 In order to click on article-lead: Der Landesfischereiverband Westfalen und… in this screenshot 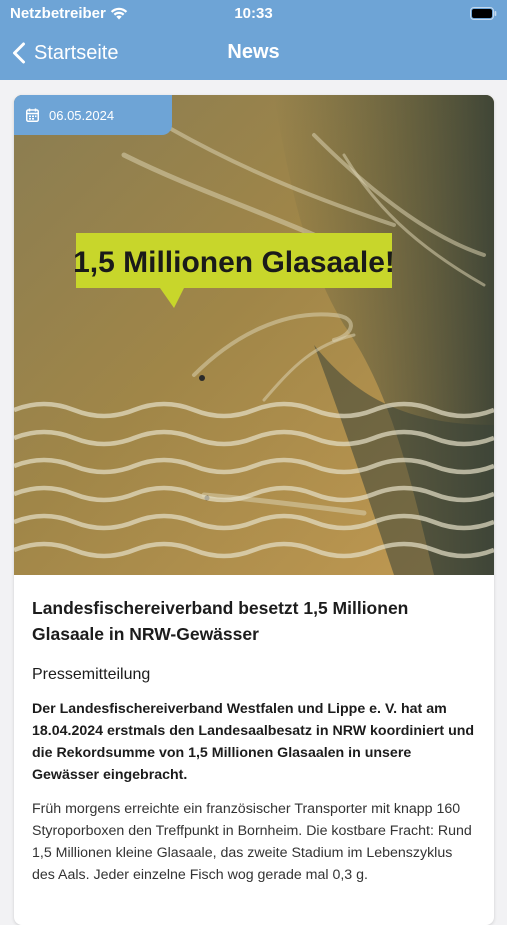, I will do `click(253, 742)`.